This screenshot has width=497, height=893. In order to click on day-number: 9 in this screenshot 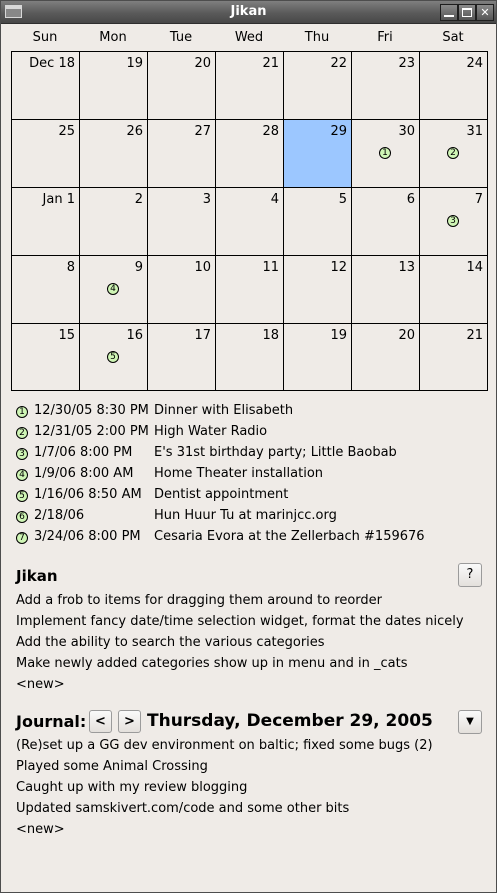, I will do `click(138, 267)`.